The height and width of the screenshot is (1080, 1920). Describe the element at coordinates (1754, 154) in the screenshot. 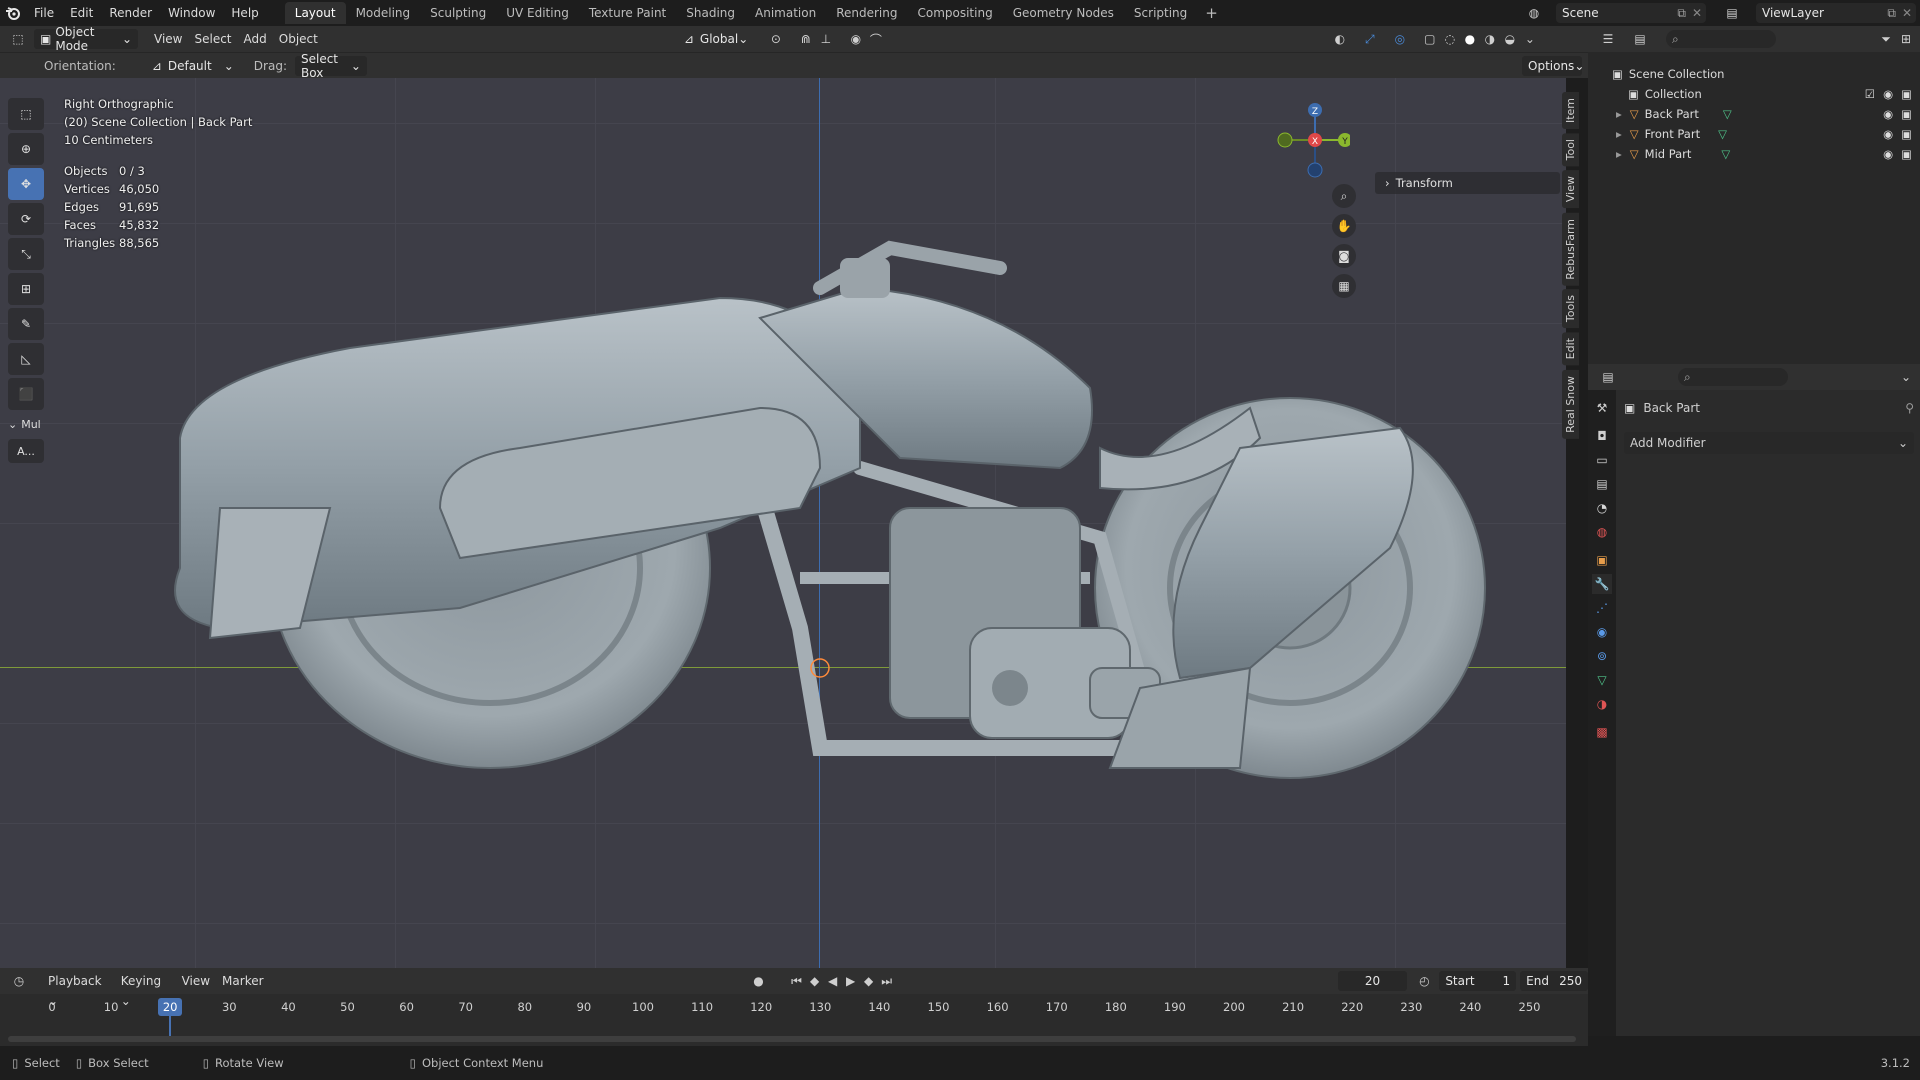

I see `outliner-object-mid-part: ▸ ▽ Mid Part ▽ ◉ ▣` at that location.